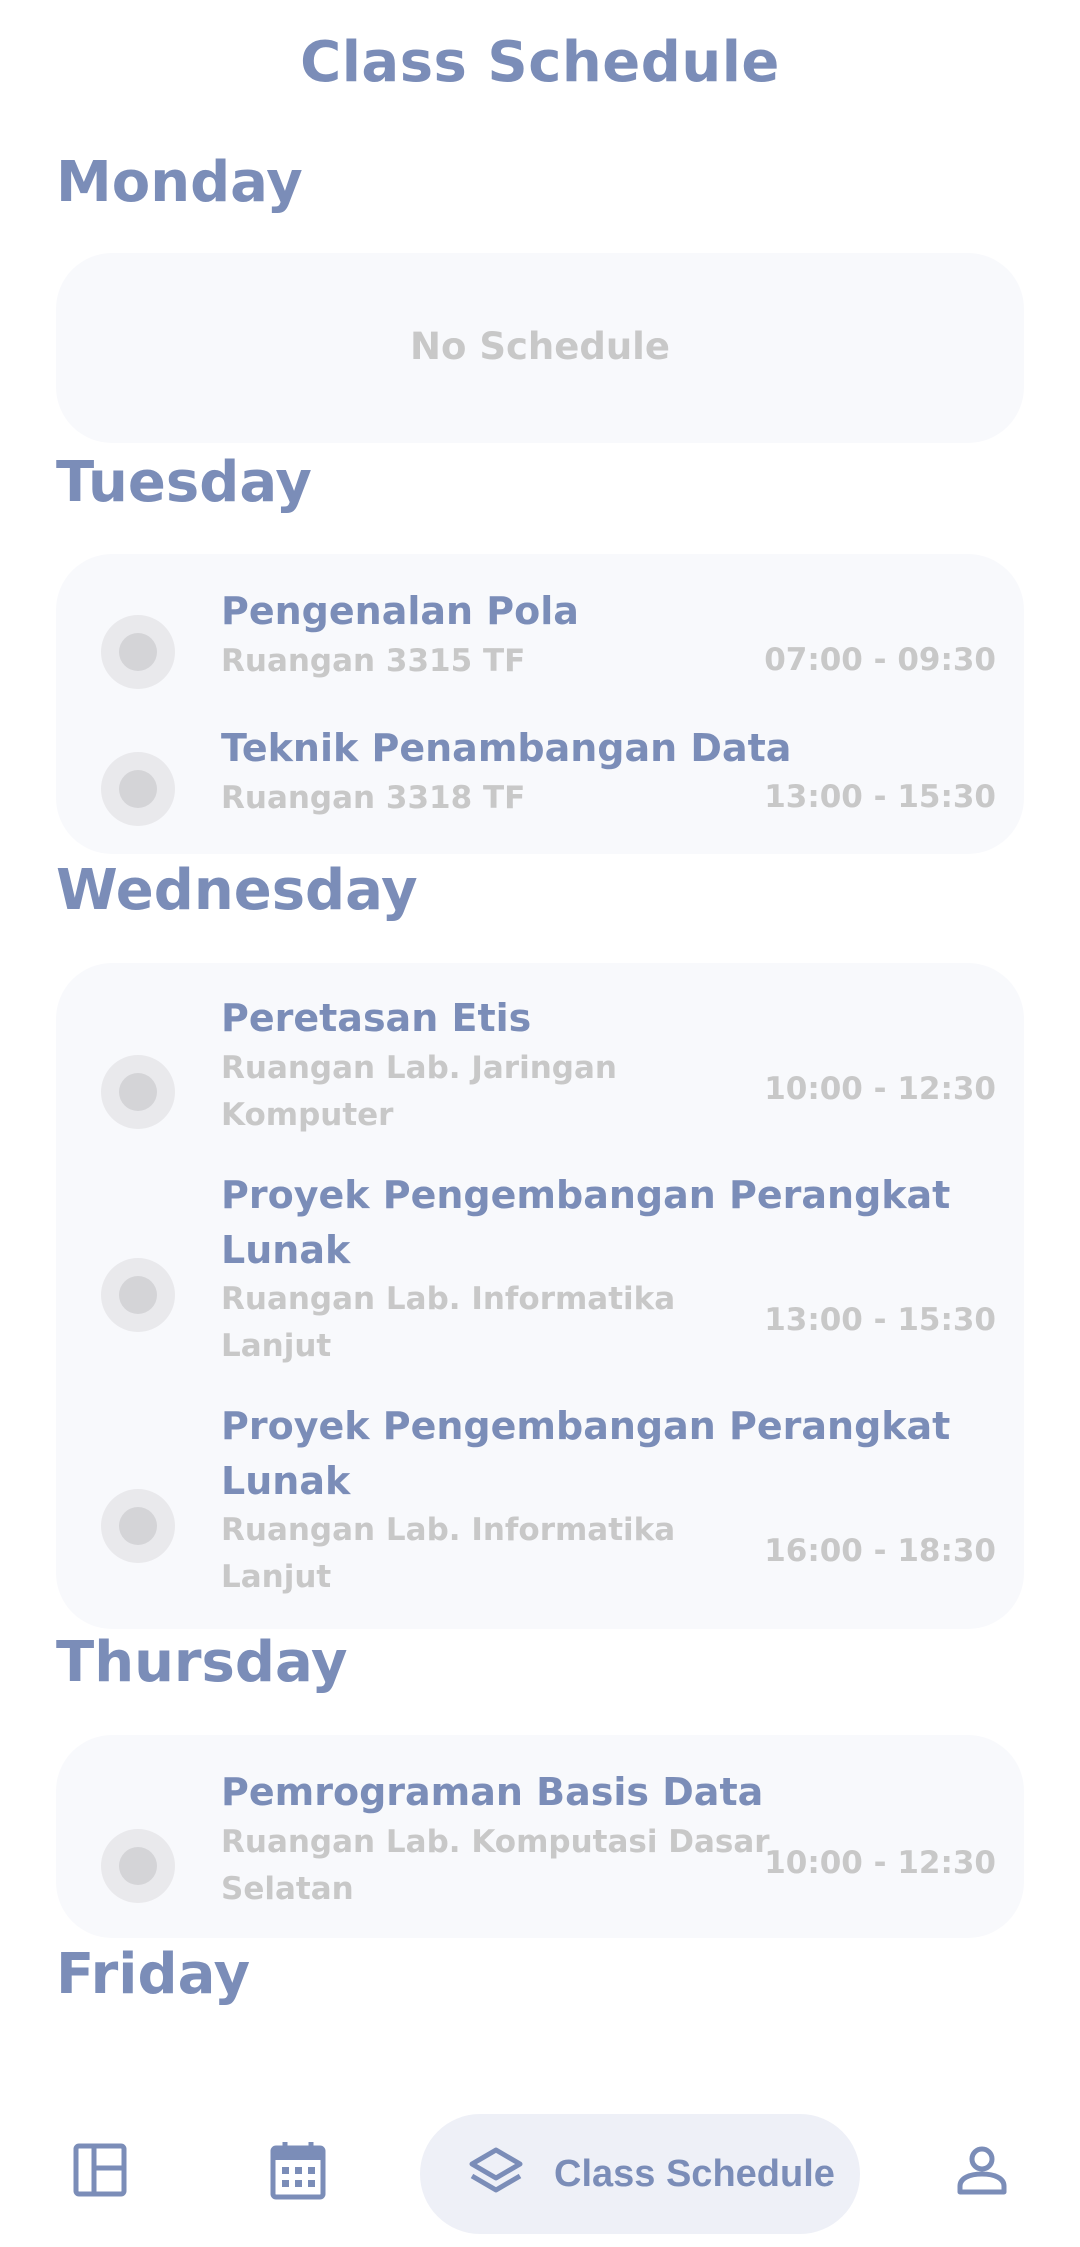 The width and height of the screenshot is (1080, 2247). Describe the element at coordinates (880, 660) in the screenshot. I see `class-time: 07:00 - 09:30` at that location.